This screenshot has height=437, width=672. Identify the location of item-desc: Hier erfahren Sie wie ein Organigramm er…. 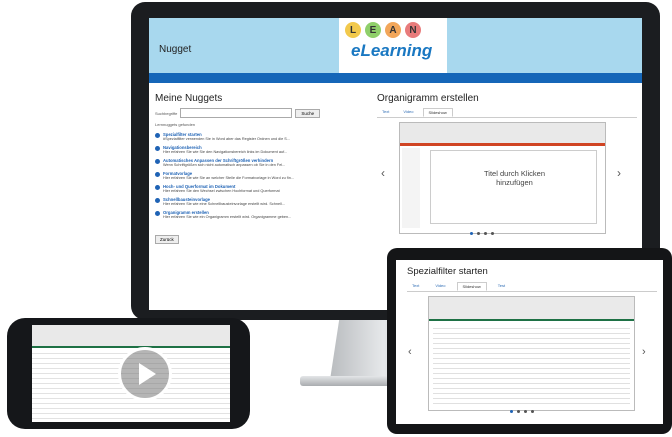
(227, 217).